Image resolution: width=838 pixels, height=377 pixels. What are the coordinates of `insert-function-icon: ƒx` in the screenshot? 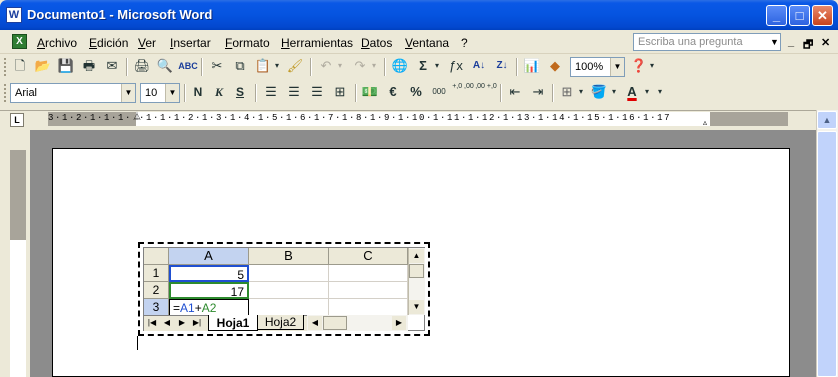 It's located at (456, 66).